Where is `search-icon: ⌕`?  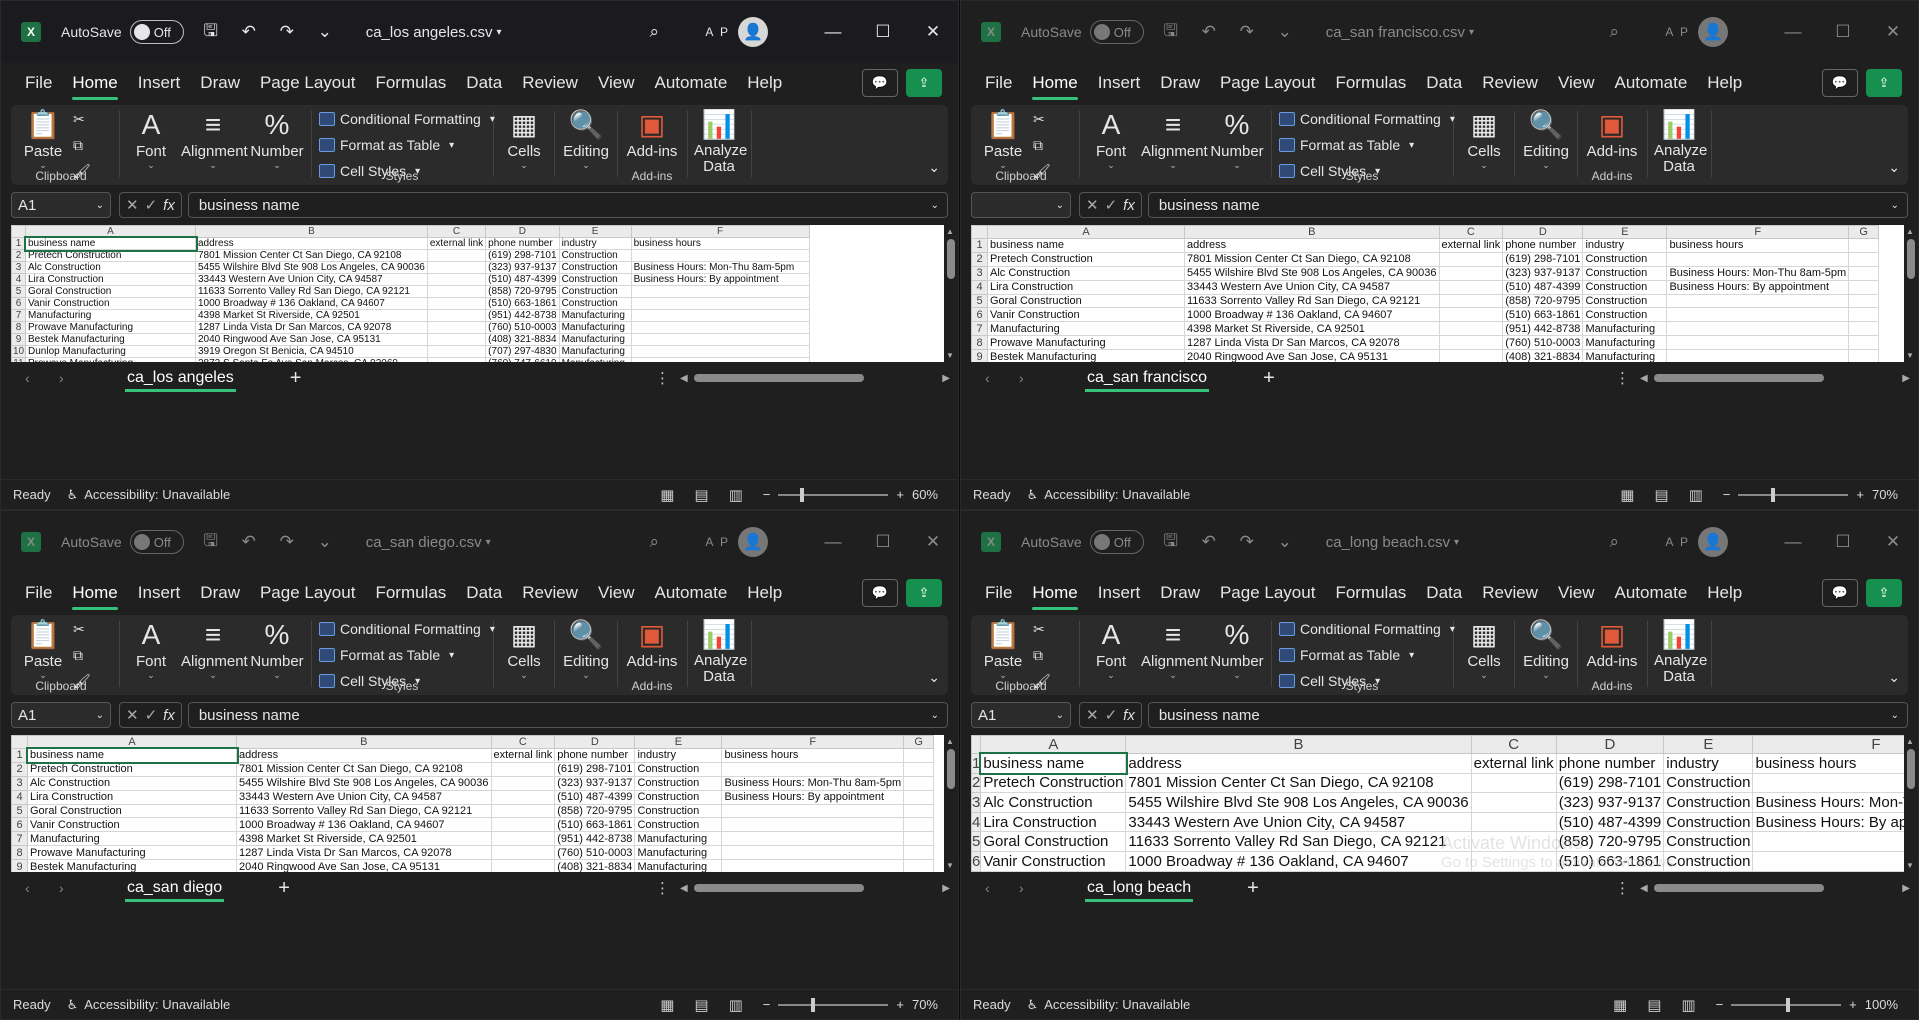 search-icon: ⌕ is located at coordinates (1614, 542).